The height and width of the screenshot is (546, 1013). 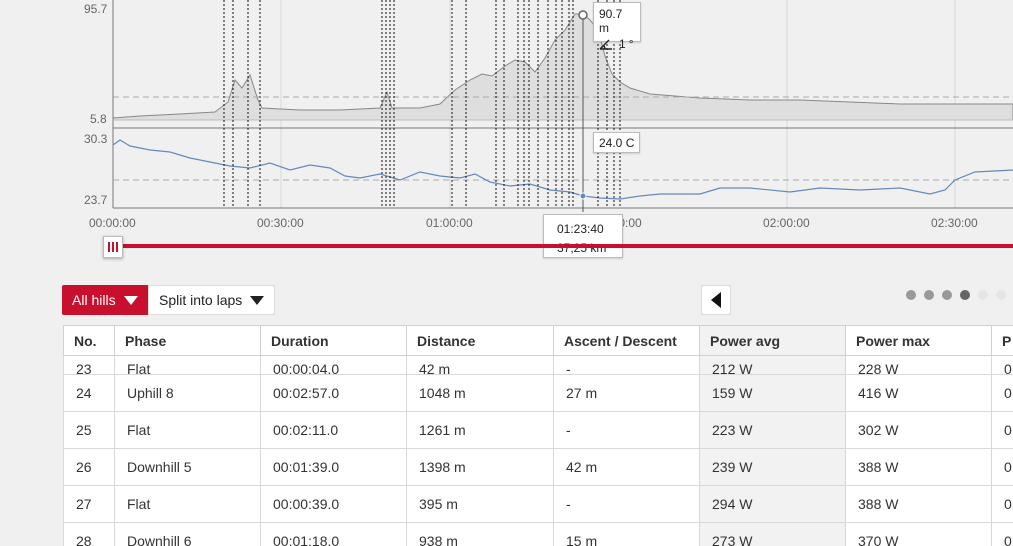 I want to click on time-tick: 02:00:00, so click(x=786, y=223).